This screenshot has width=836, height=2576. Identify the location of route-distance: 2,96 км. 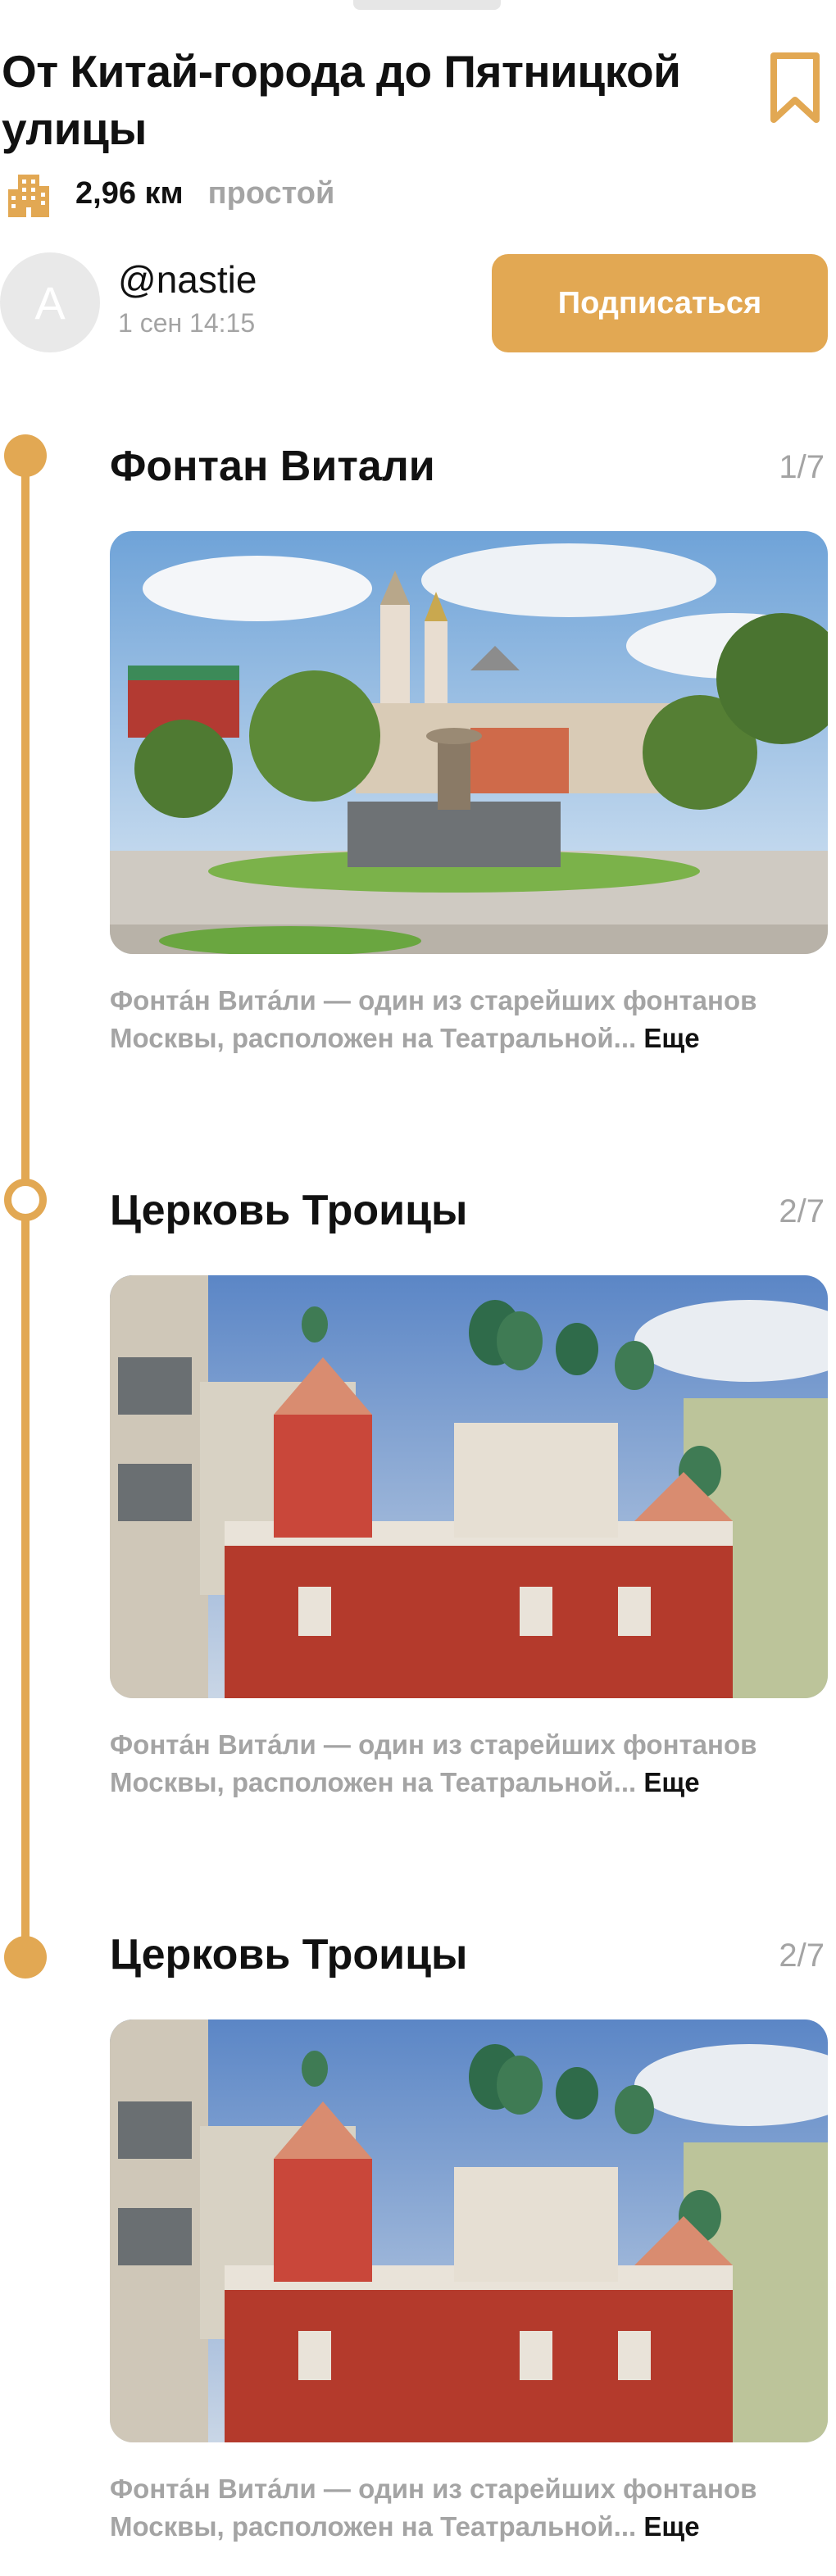
(129, 193).